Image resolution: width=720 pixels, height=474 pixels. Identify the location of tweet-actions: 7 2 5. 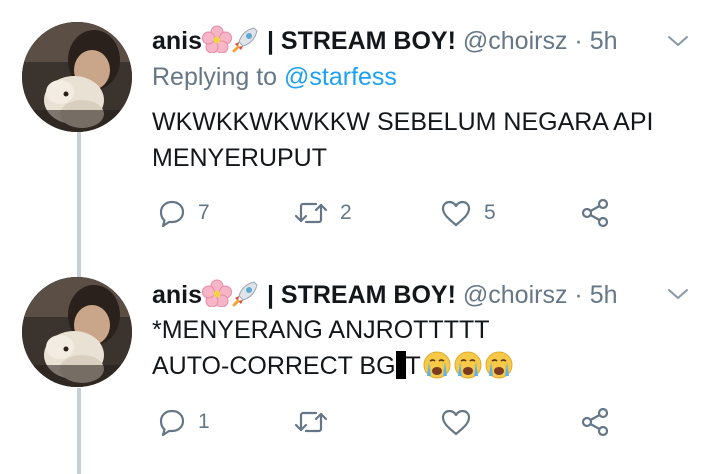
(412, 213).